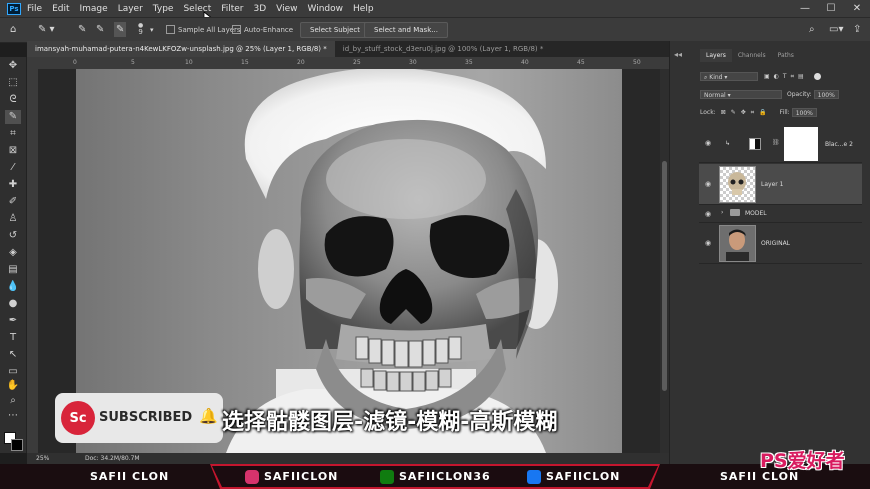  I want to click on tab-channels: Channels, so click(752, 55).